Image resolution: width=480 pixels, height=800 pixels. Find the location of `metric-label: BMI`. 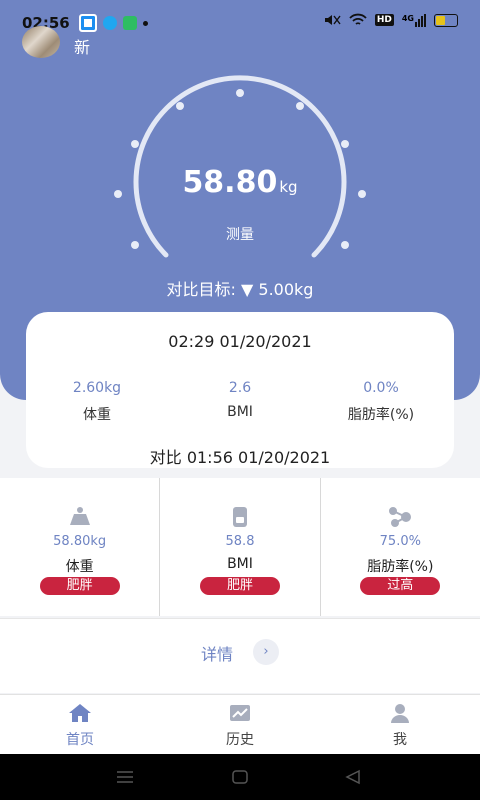

metric-label: BMI is located at coordinates (240, 564).